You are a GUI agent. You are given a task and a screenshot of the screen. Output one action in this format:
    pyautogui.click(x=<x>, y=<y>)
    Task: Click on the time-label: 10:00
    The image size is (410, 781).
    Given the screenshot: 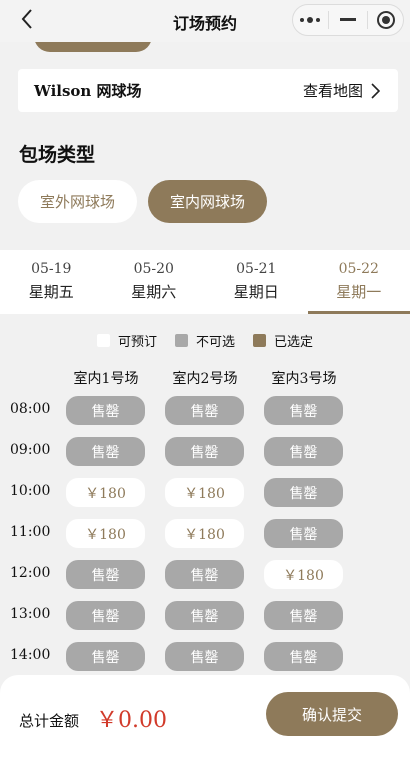 What is the action you would take?
    pyautogui.click(x=30, y=491)
    